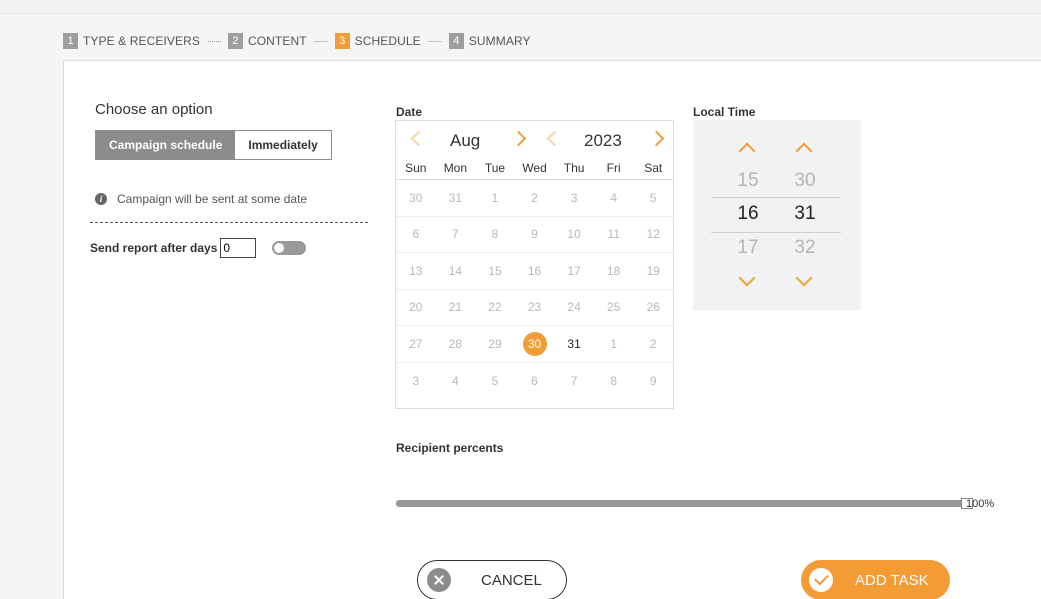 This screenshot has width=1041, height=599. I want to click on weekday-label: Sat, so click(653, 168).